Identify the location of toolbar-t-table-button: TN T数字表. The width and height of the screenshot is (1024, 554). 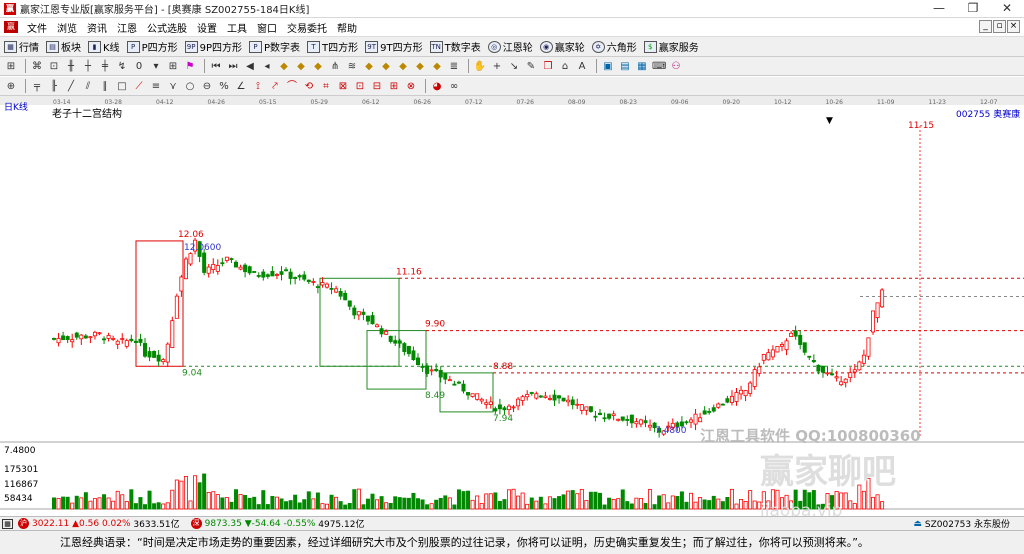
(455, 46).